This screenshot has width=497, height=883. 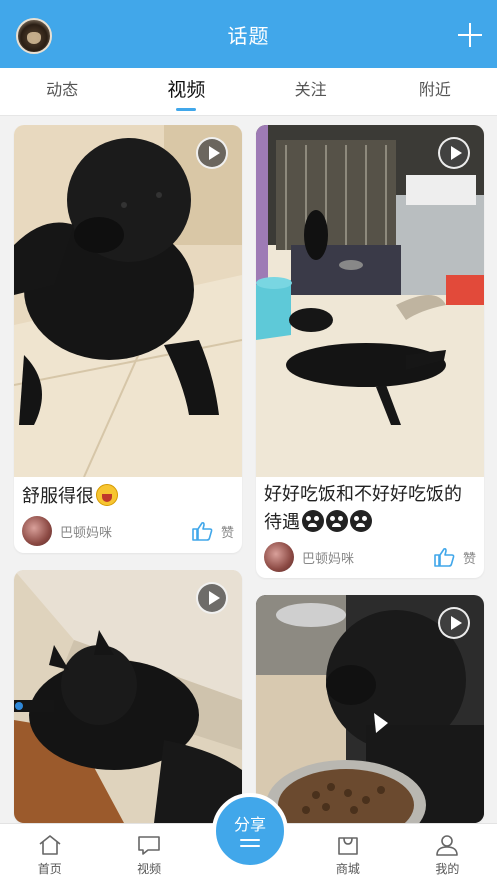 I want to click on nav-video: 视频, so click(x=148, y=853).